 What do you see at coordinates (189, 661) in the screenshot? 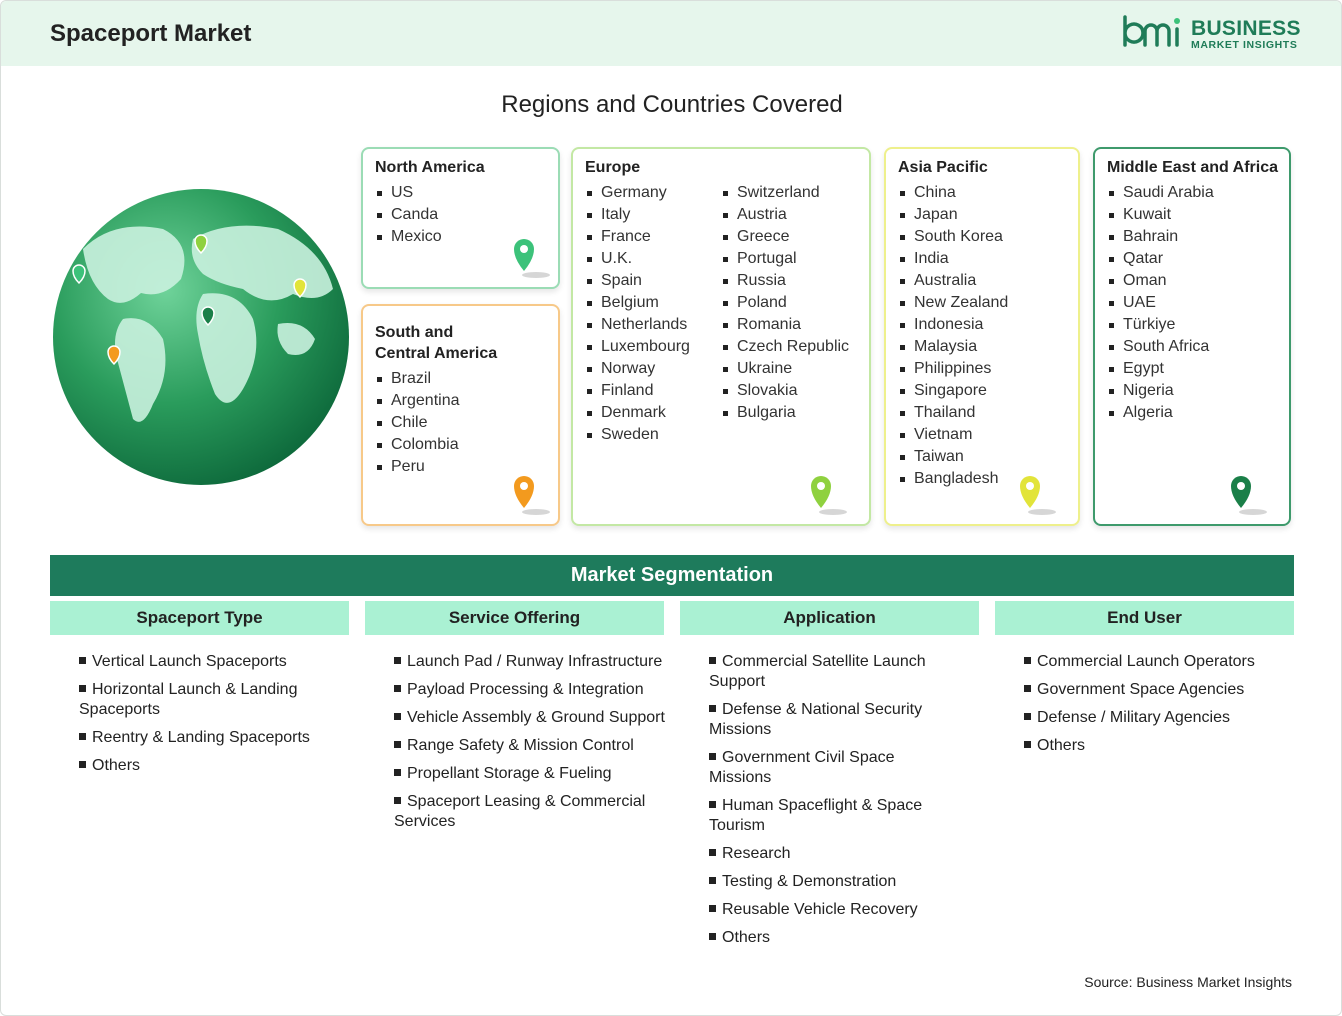
I see `segment-item-label: Vertical Launch Spaceports` at bounding box center [189, 661].